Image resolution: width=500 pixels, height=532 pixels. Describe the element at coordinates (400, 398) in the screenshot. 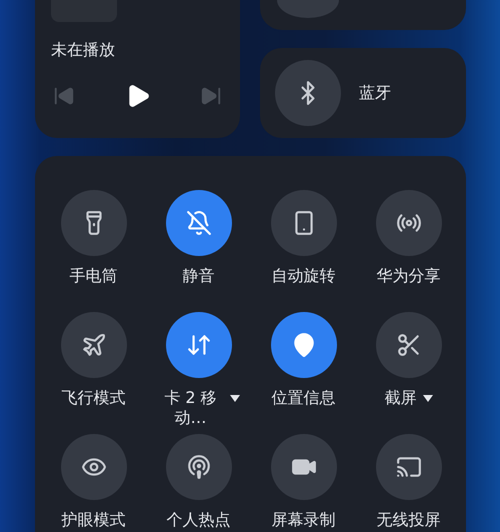

I see `toggle-label: 截屏` at that location.